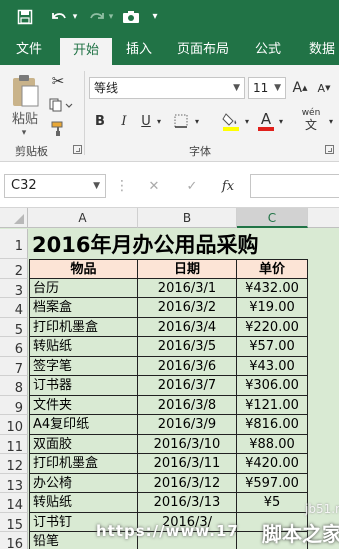 The width and height of the screenshot is (339, 549). Describe the element at coordinates (272, 464) in the screenshot. I see `price-cell: ¥420.00` at that location.